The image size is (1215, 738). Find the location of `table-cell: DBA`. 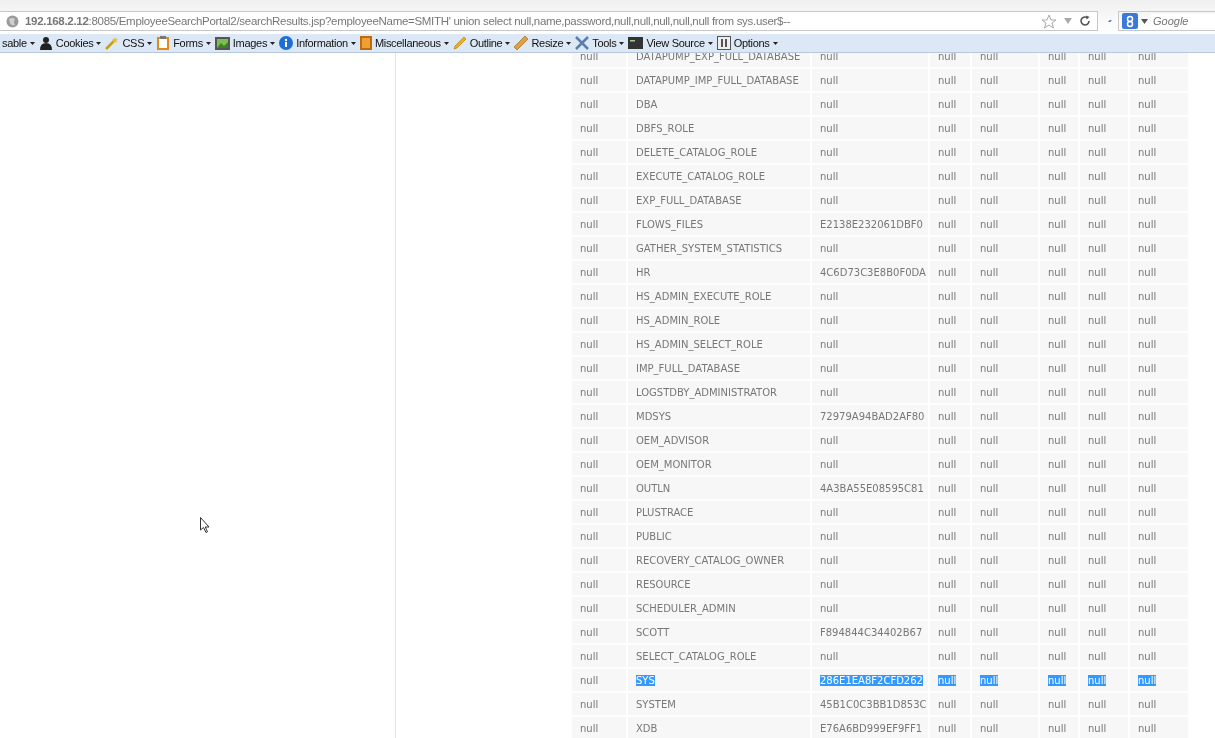

table-cell: DBA is located at coordinates (720, 104).